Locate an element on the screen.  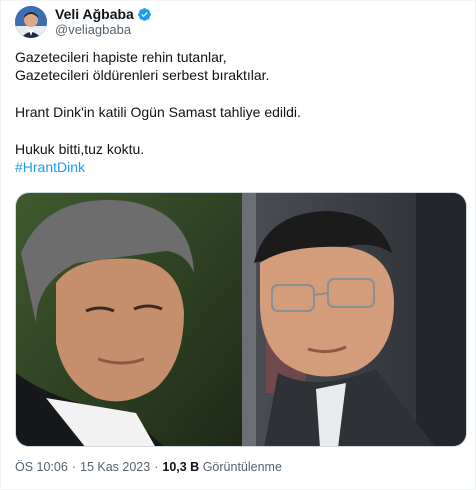
tweet-header: Veli Ağbaba @veliagbaba is located at coordinates (83, 22).